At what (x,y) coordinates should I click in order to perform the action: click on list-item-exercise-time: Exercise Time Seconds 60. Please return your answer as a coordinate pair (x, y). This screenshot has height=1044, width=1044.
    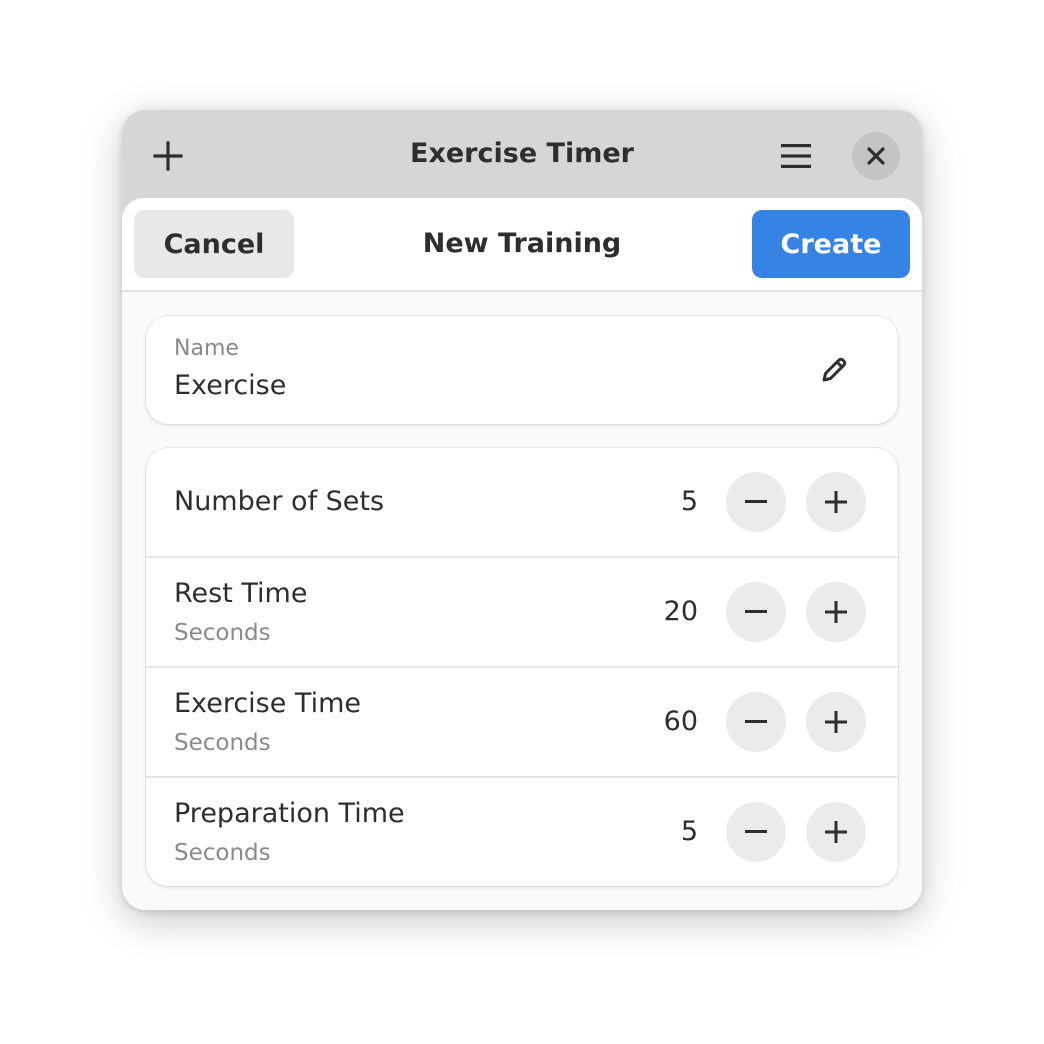
    Looking at the image, I should click on (522, 721).